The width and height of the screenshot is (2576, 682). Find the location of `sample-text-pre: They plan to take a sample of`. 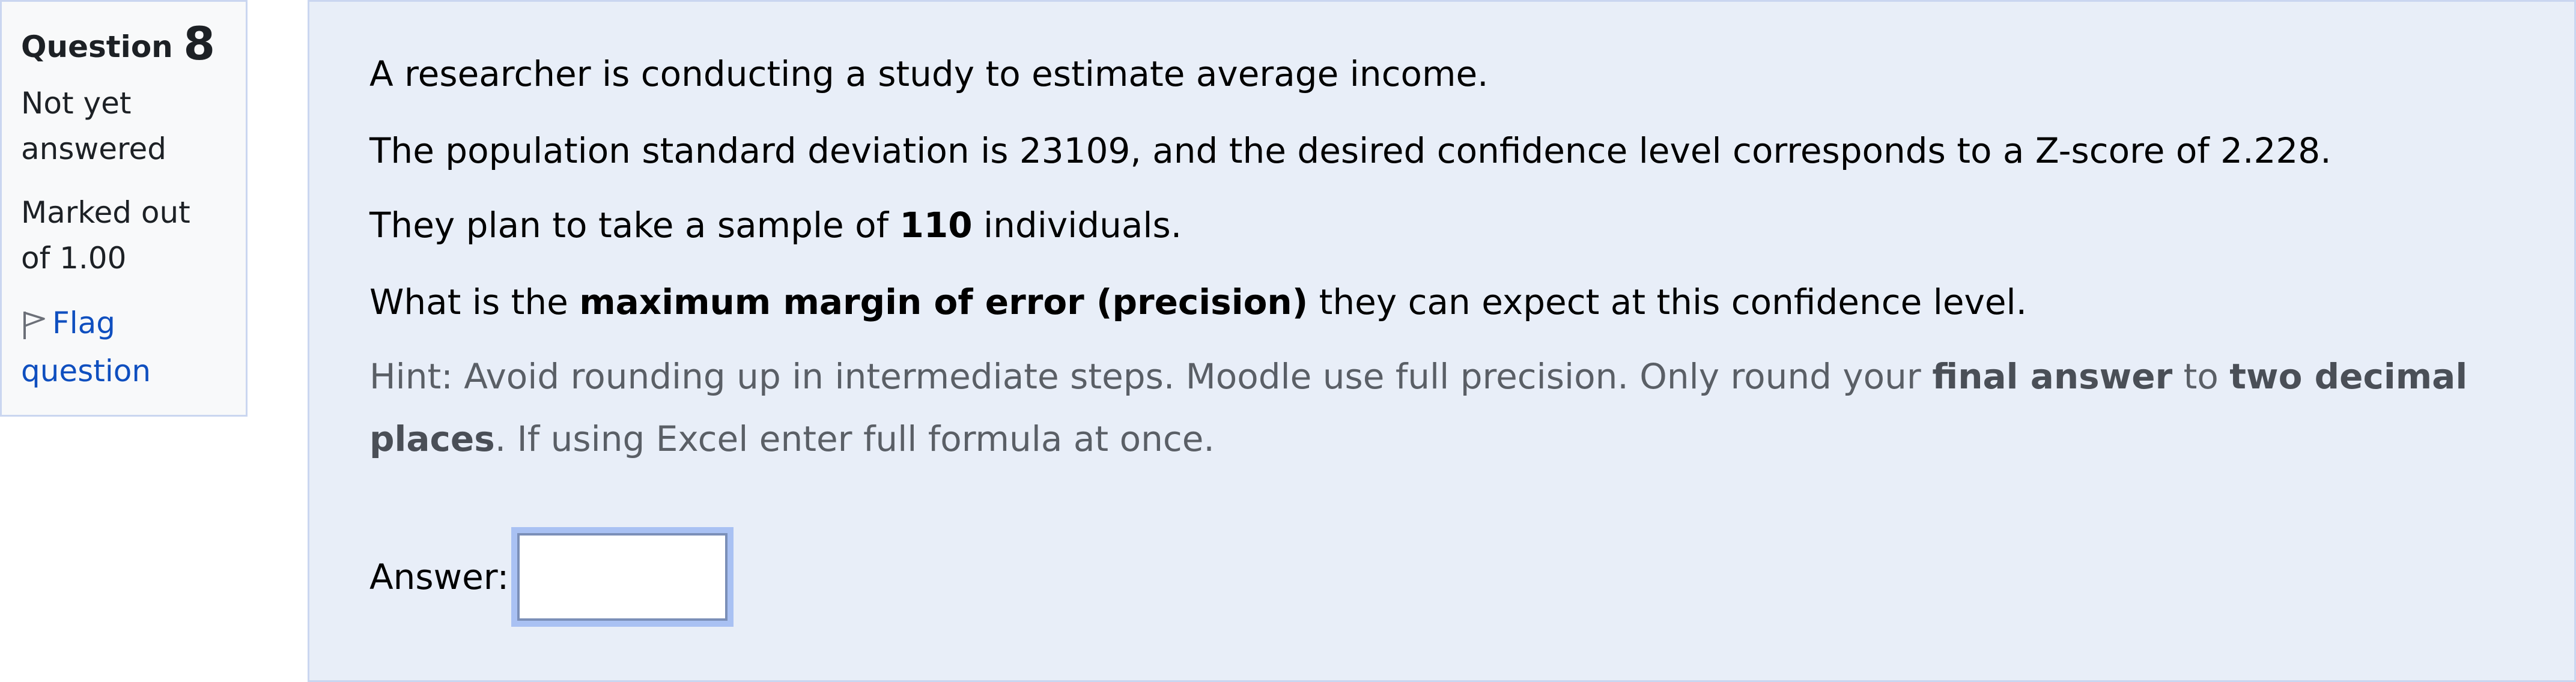

sample-text-pre: They plan to take a sample of is located at coordinates (634, 226).